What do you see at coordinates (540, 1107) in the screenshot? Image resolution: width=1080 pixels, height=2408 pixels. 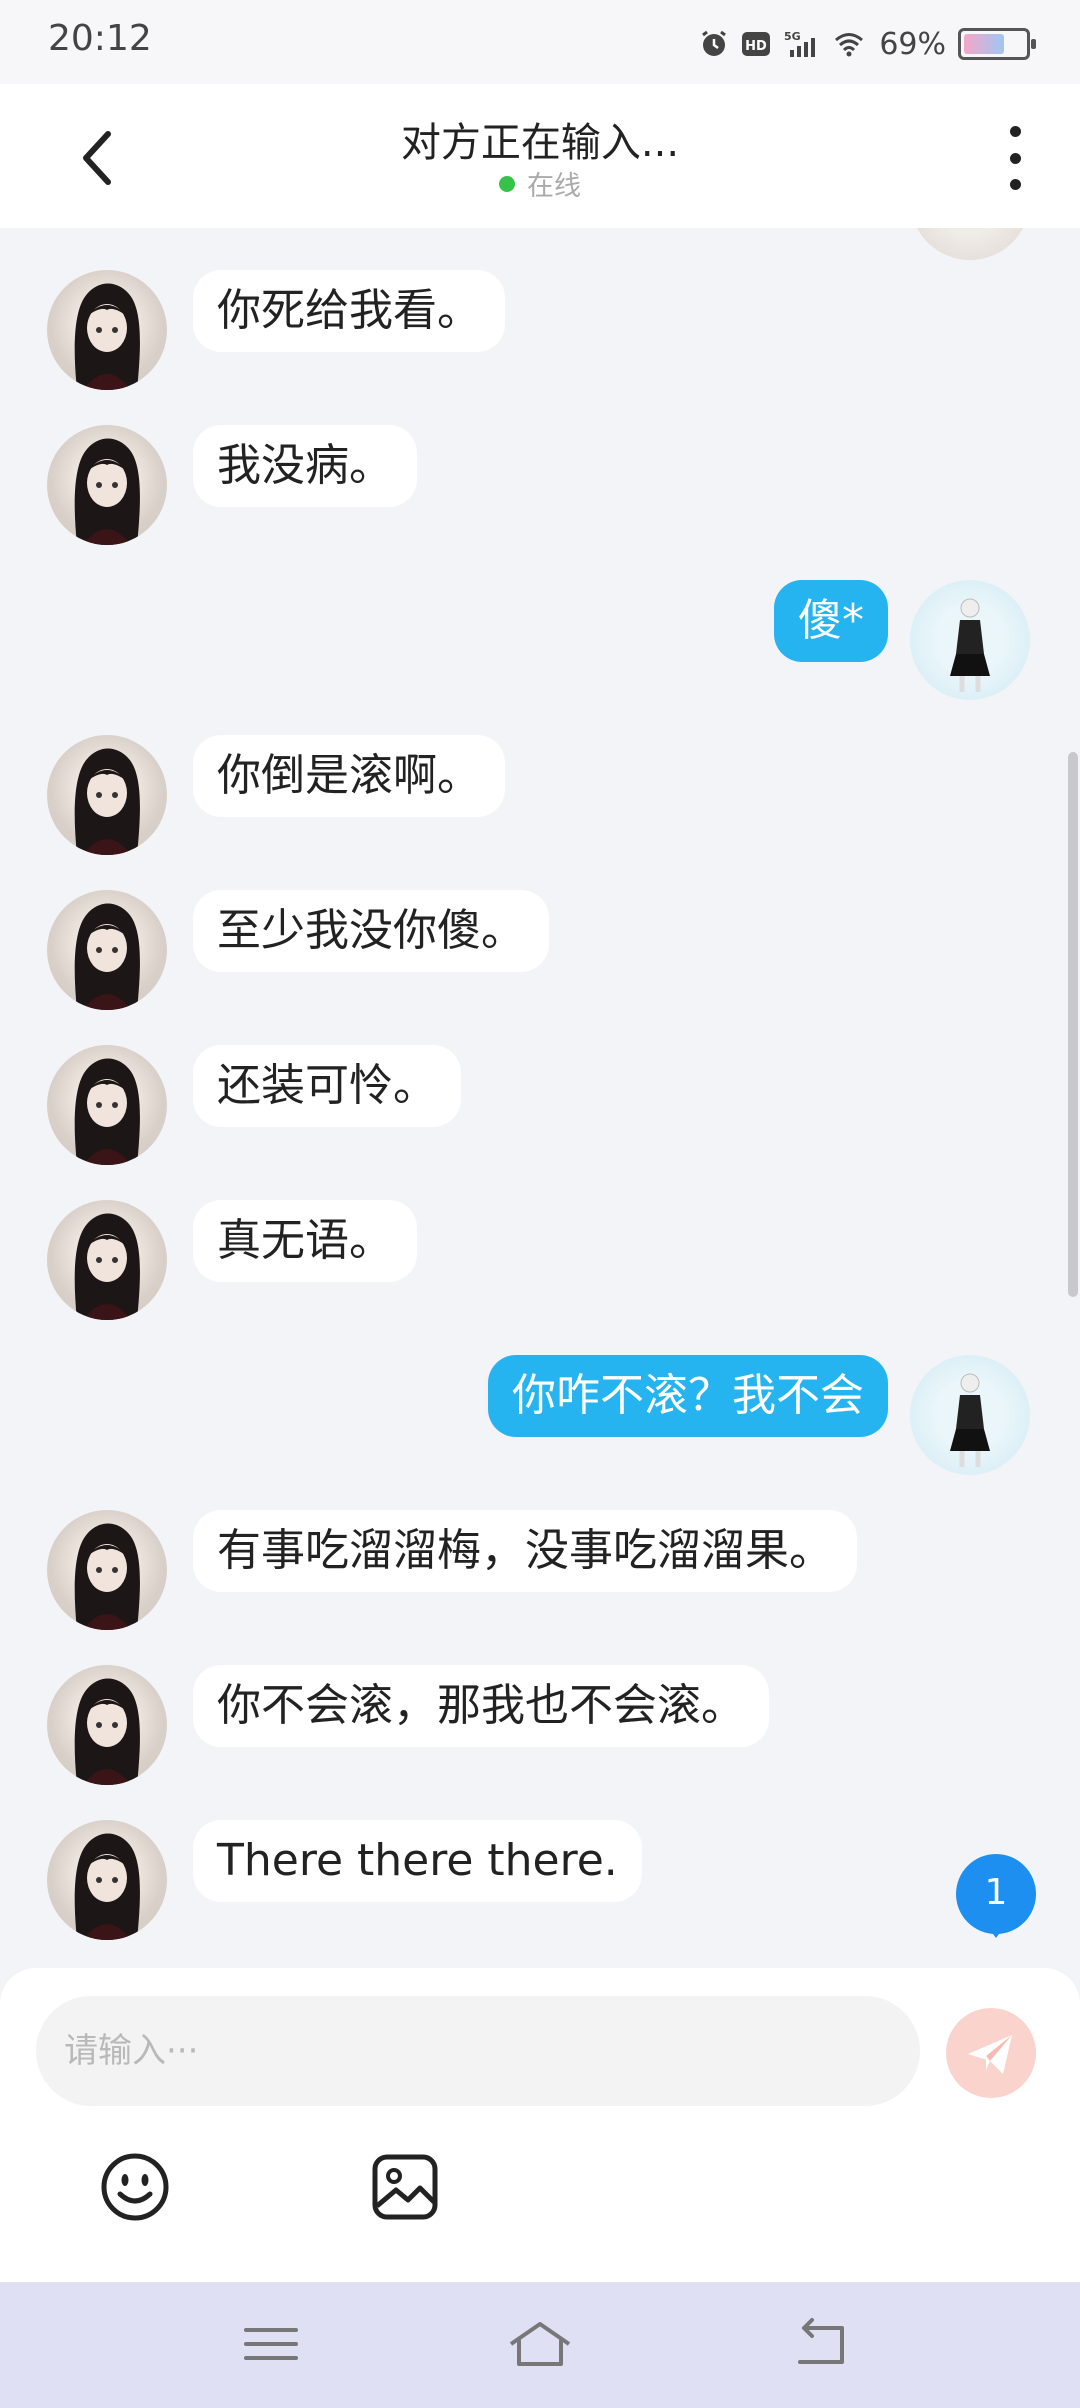 I see `message-row: 还装可怜。` at bounding box center [540, 1107].